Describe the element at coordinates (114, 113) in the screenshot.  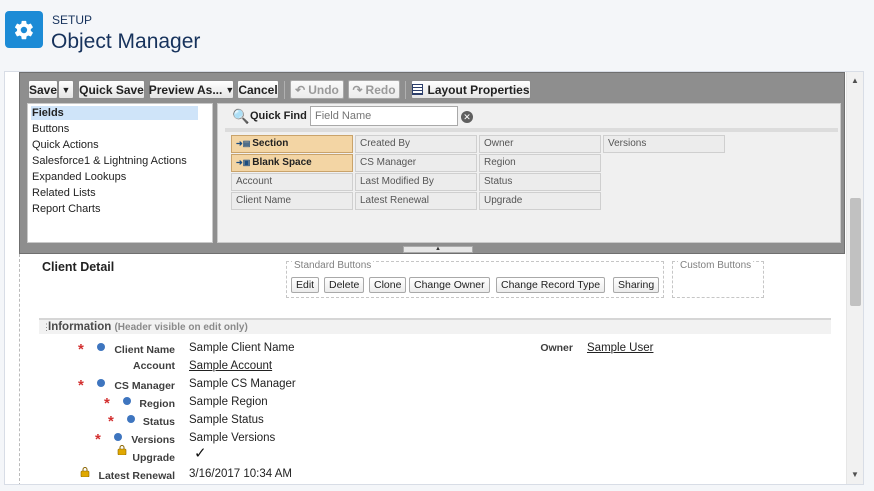
I see `palette-category-fields: Fields` at that location.